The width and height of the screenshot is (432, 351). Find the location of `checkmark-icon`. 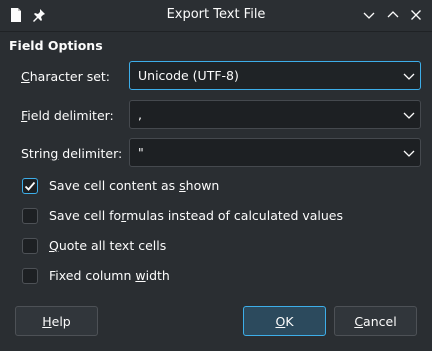

checkmark-icon is located at coordinates (30, 186).